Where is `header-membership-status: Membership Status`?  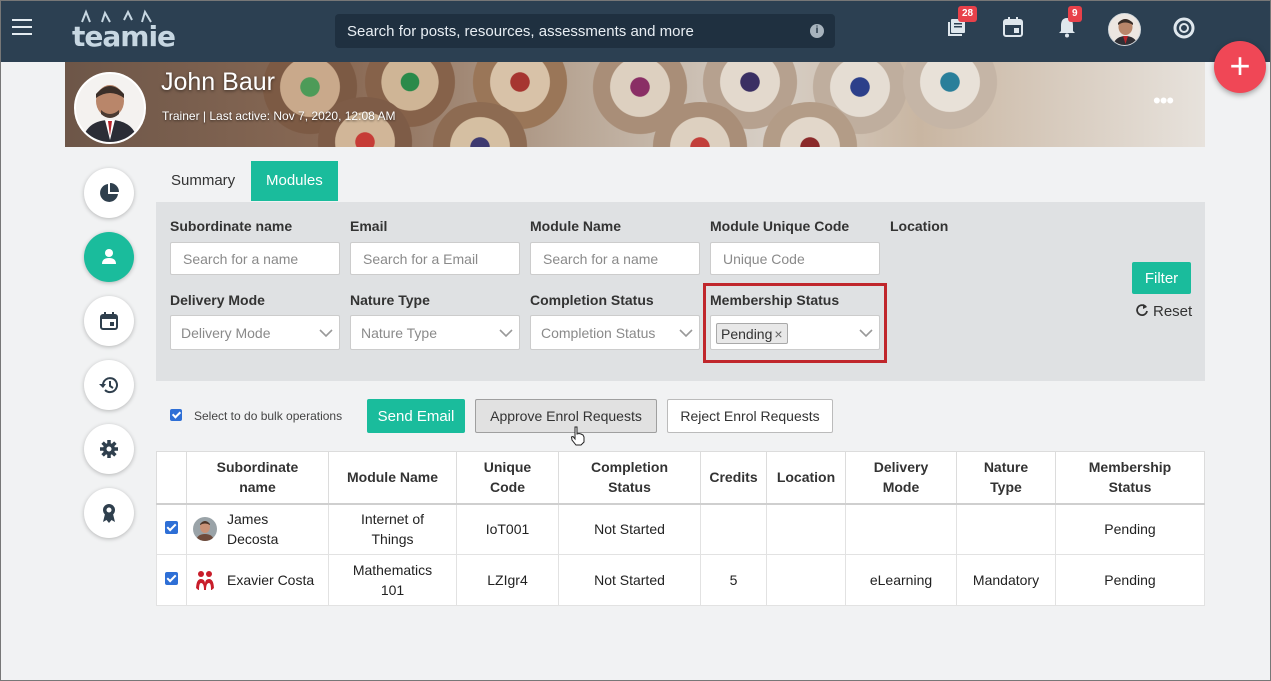
header-membership-status: Membership Status is located at coordinates (1130, 478).